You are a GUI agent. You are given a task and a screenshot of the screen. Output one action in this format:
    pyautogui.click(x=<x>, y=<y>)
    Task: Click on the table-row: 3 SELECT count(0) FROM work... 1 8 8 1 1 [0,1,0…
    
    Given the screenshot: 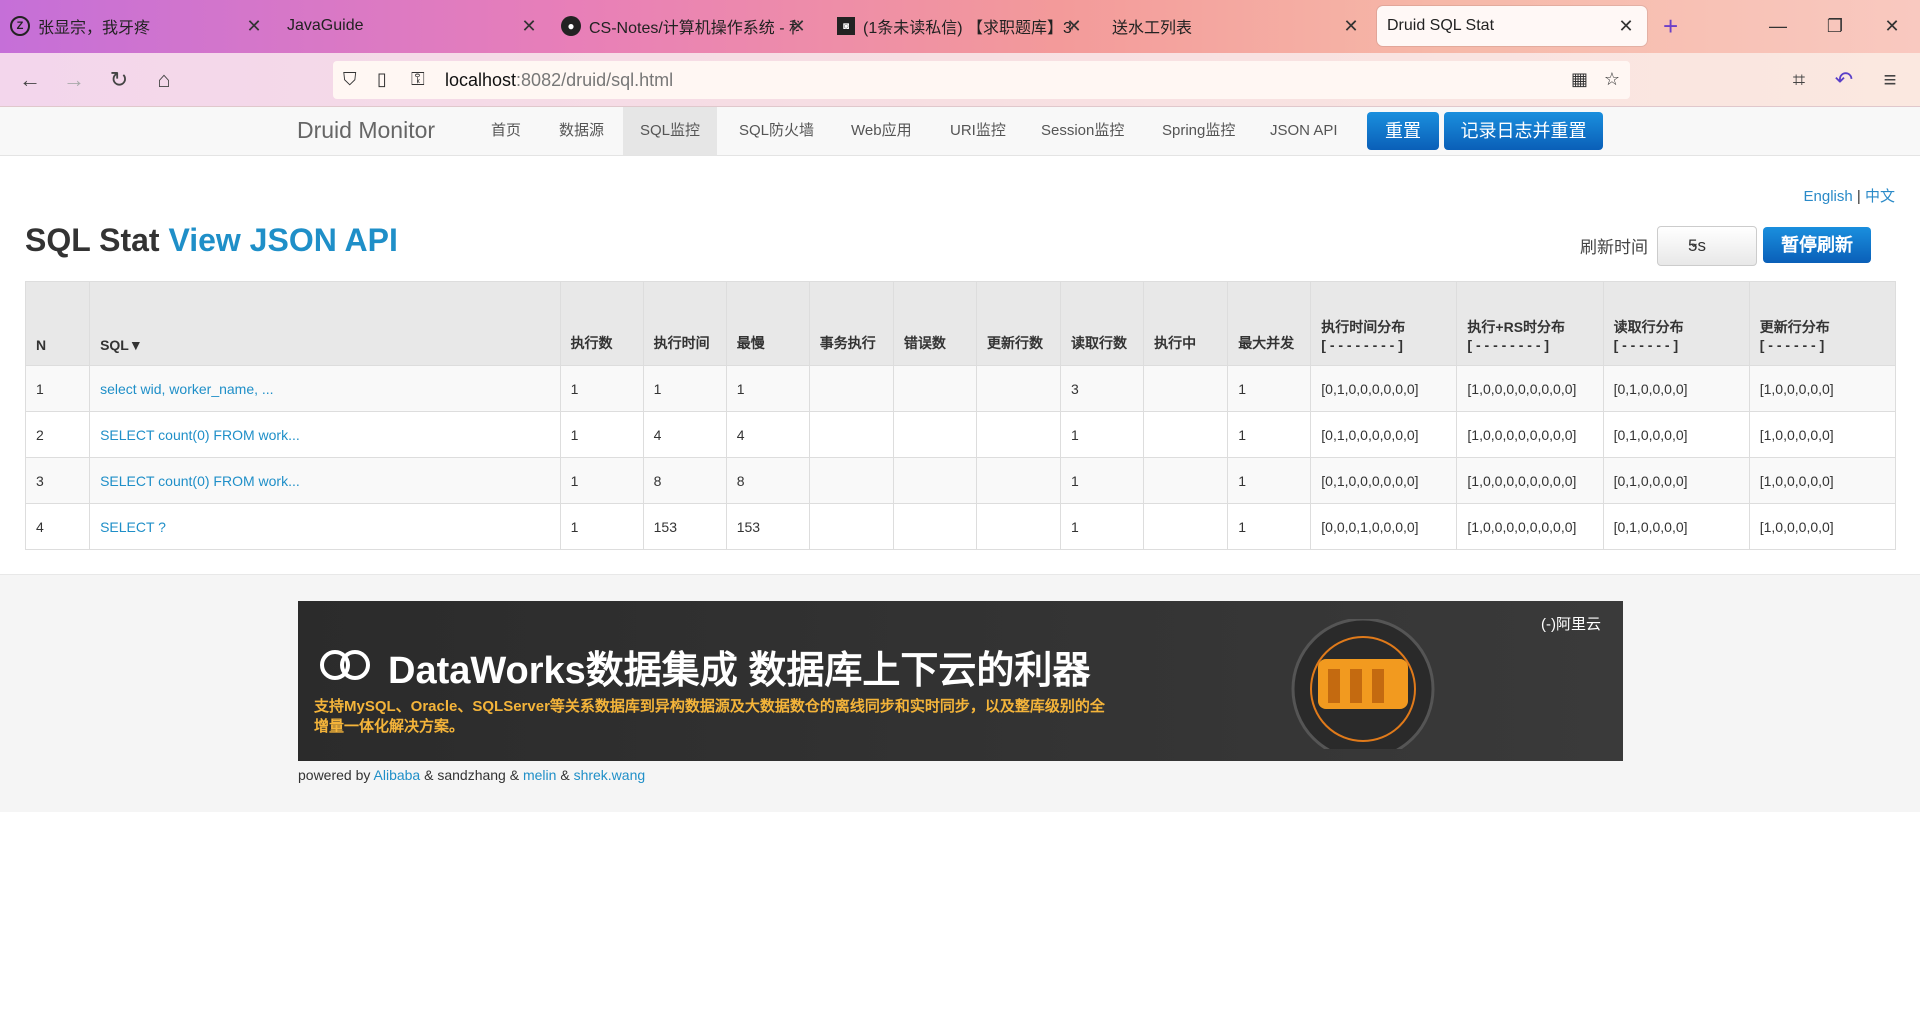 What is the action you would take?
    pyautogui.click(x=960, y=480)
    